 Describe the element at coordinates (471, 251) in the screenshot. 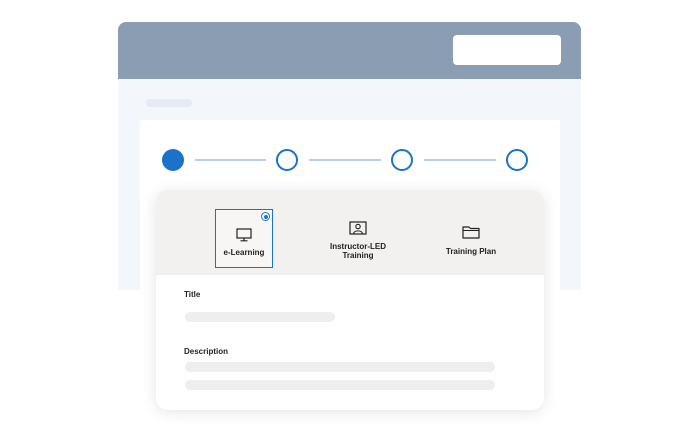

I see `option-label: Training Plan` at that location.